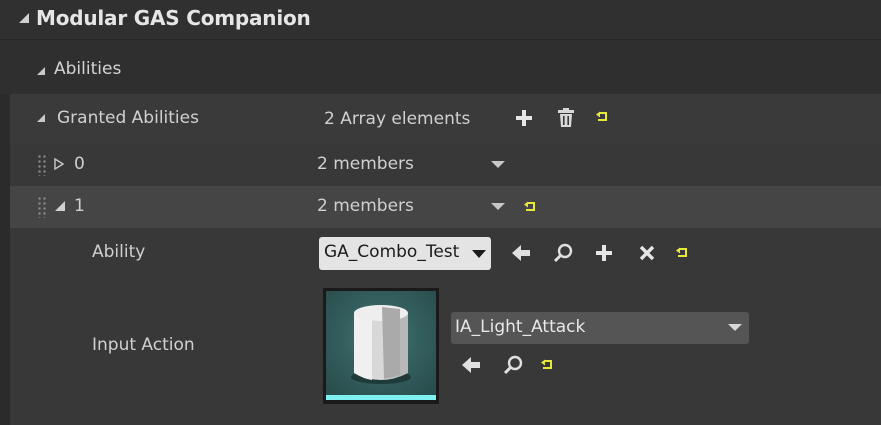  Describe the element at coordinates (381, 343) in the screenshot. I see `cylinder-thumbnail-icon` at that location.